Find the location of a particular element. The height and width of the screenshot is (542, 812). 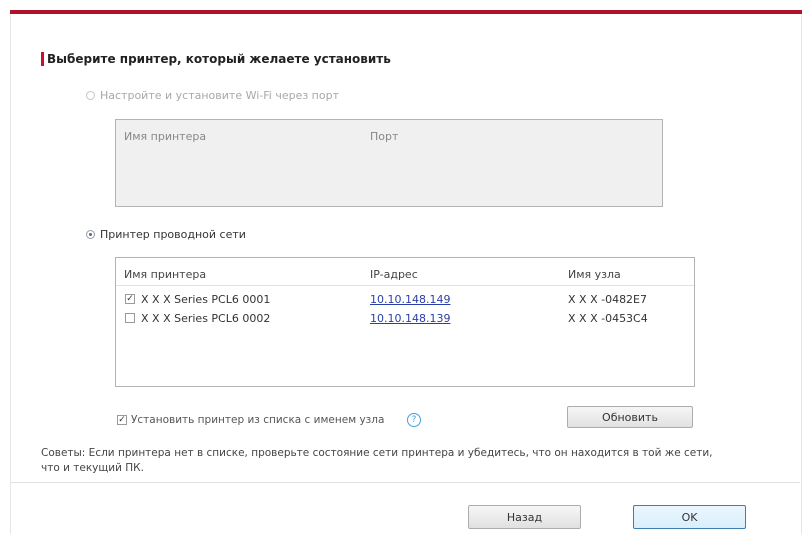

wifi-printer-list: Имя принтера Порт is located at coordinates (389, 163).